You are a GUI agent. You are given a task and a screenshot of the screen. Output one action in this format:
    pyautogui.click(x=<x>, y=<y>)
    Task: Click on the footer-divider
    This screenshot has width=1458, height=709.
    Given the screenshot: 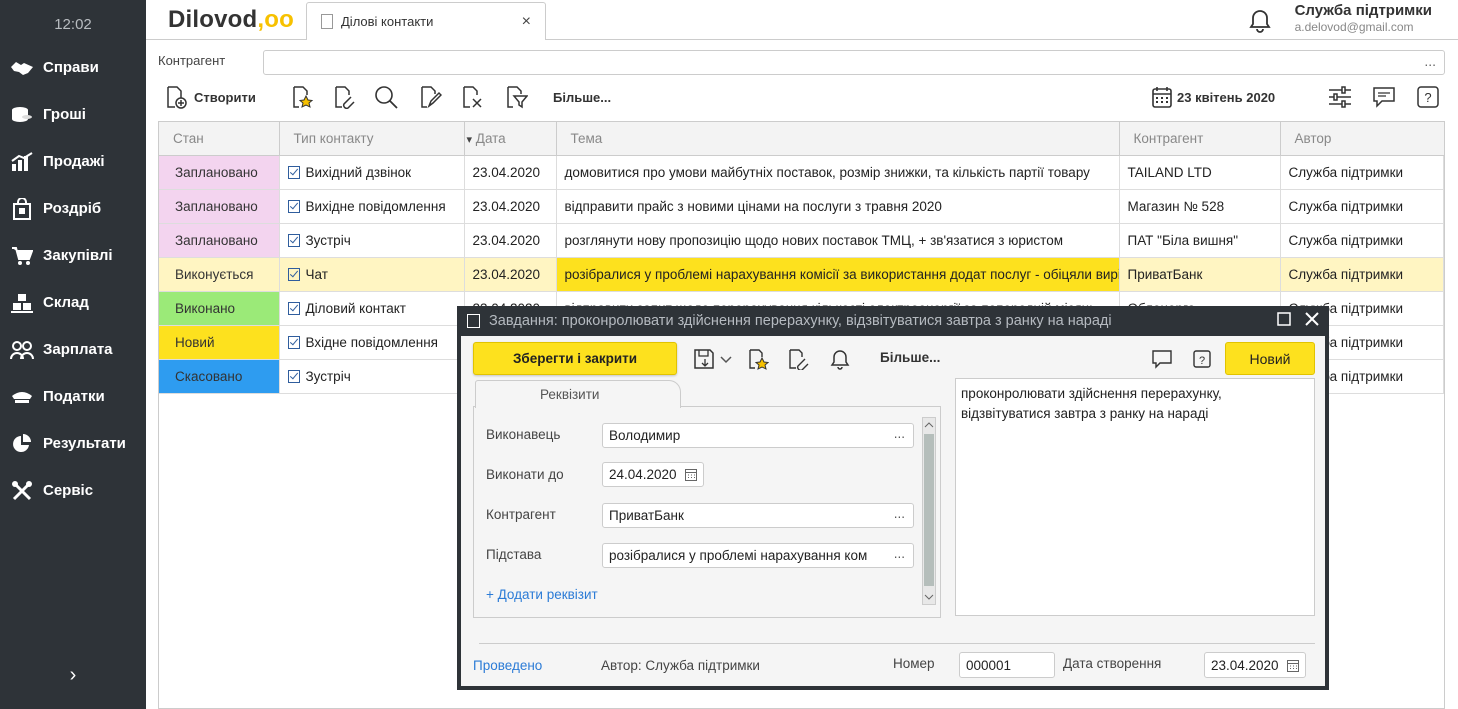 What is the action you would take?
    pyautogui.click(x=897, y=643)
    